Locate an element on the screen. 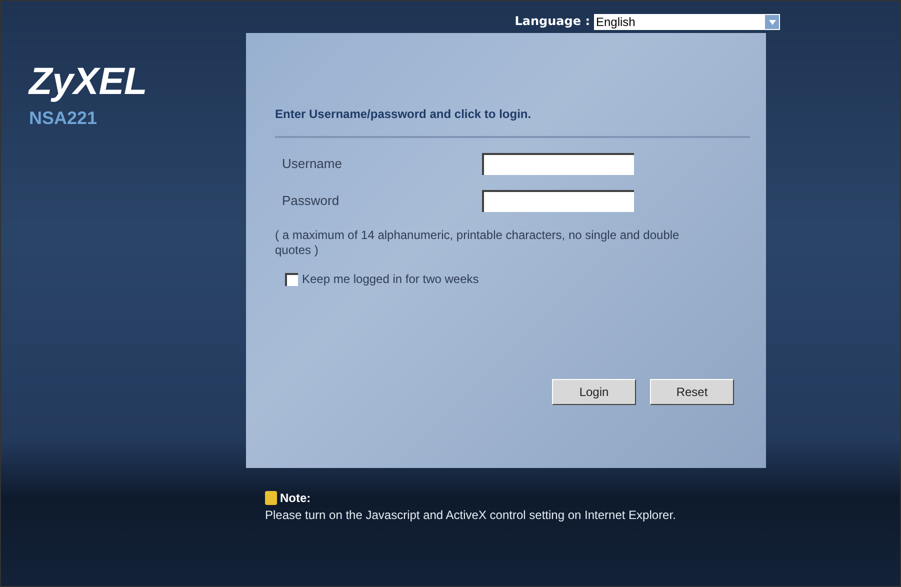 The height and width of the screenshot is (587, 901). note-text: Please turn on the Javascript and ActiveX control setting on Internet Explorer. is located at coordinates (471, 515).